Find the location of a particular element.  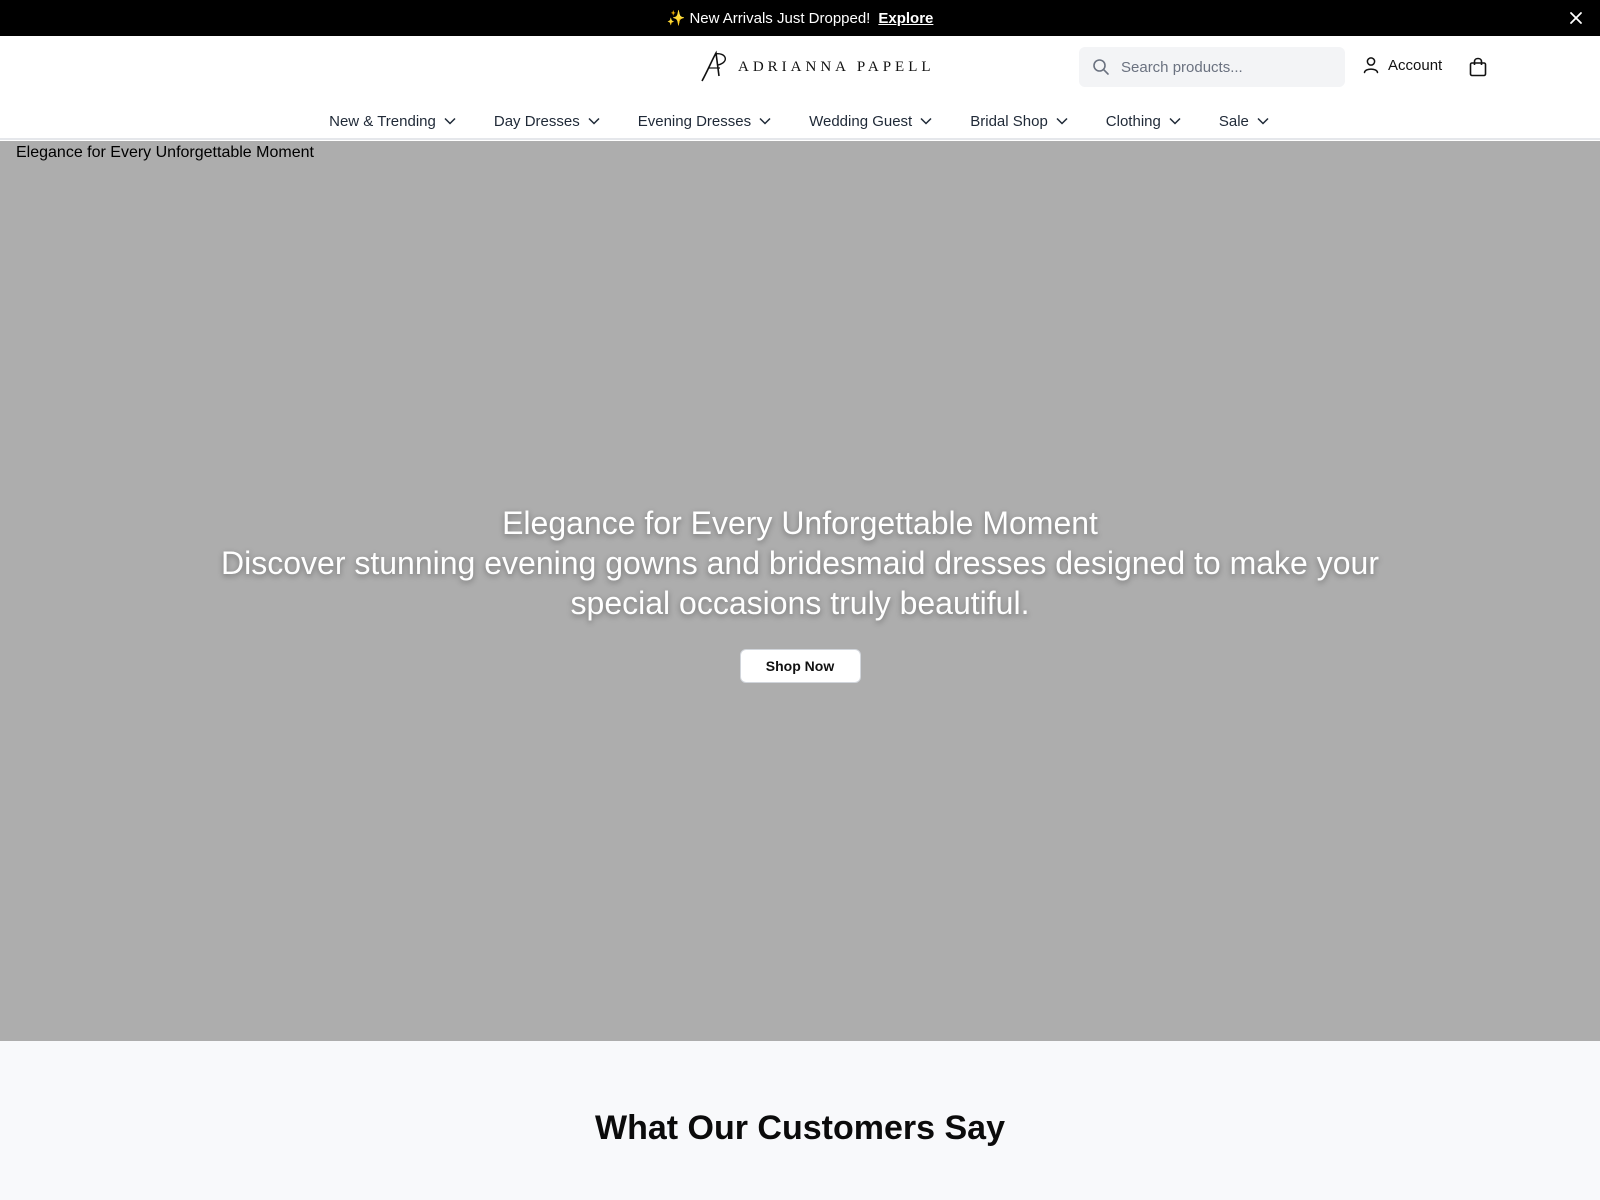

shop-now-button: Shop Now is located at coordinates (800, 666).